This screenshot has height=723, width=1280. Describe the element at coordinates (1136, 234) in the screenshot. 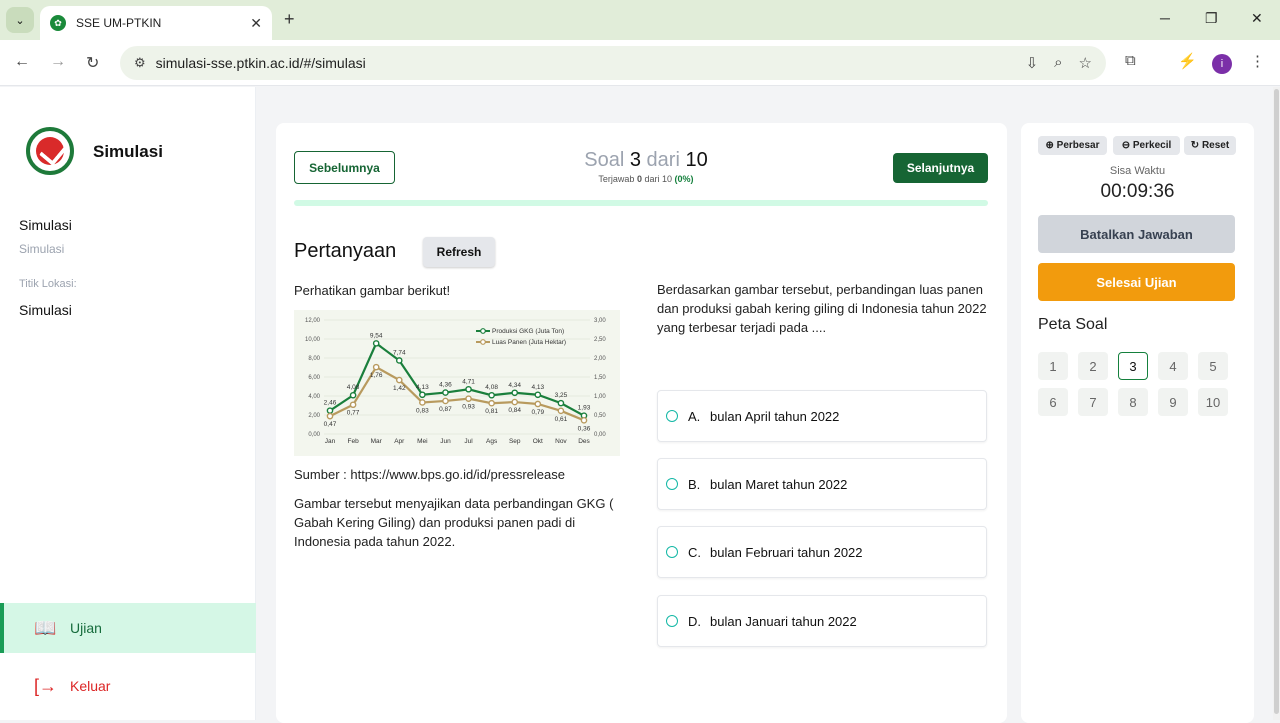

I see `cancel-answer-button: Batalkan Jawaban` at that location.